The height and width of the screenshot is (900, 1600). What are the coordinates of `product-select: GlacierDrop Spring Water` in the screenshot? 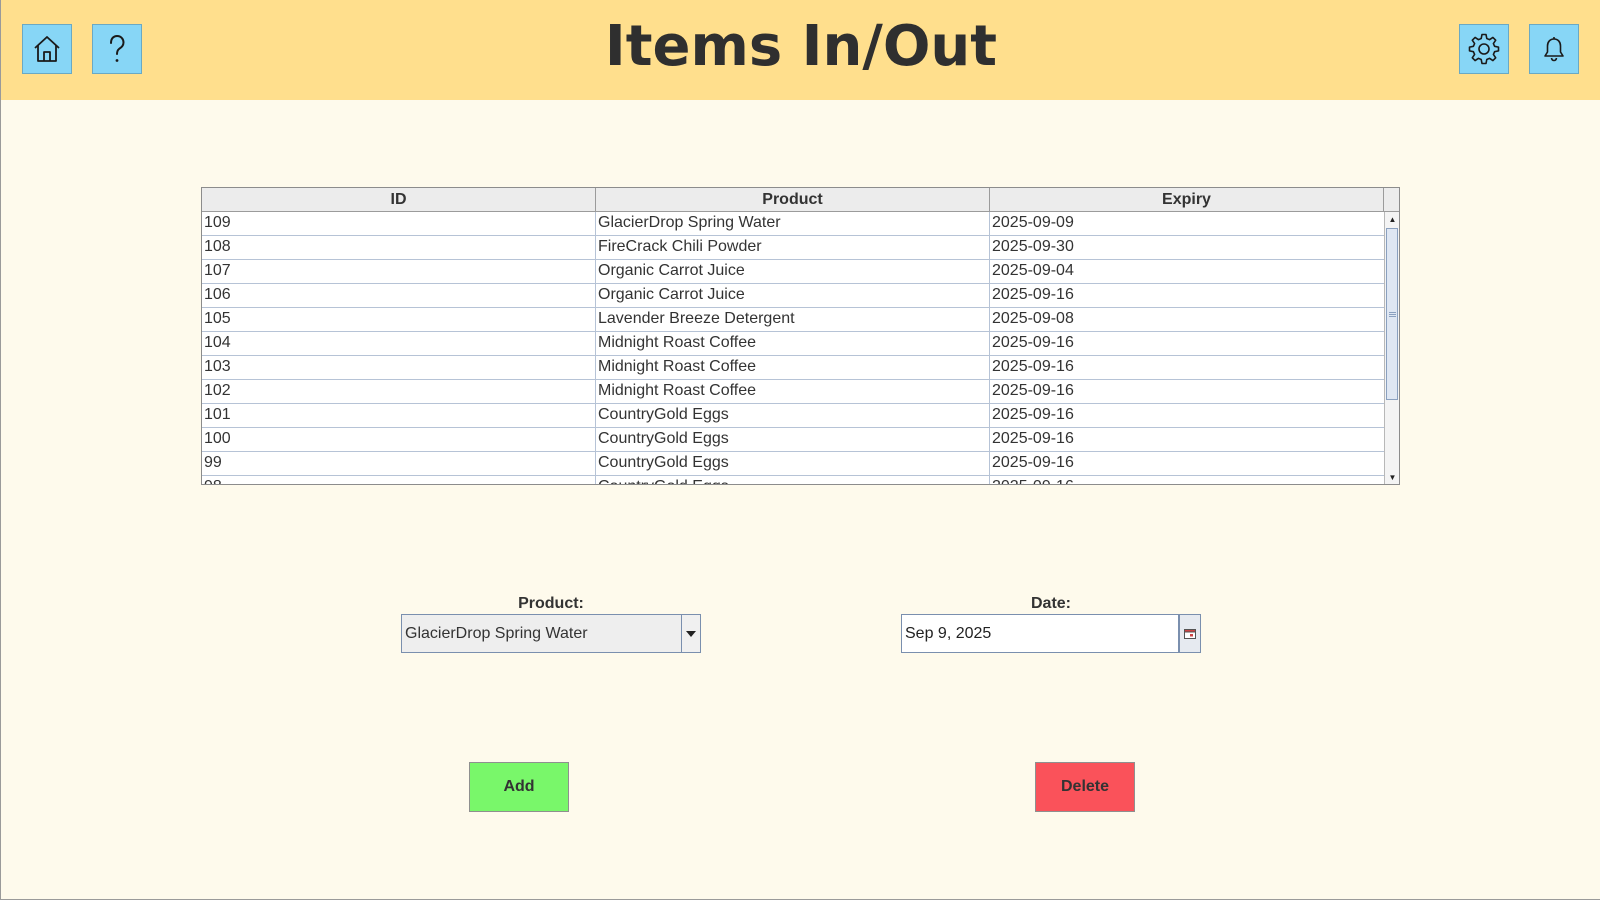 It's located at (551, 633).